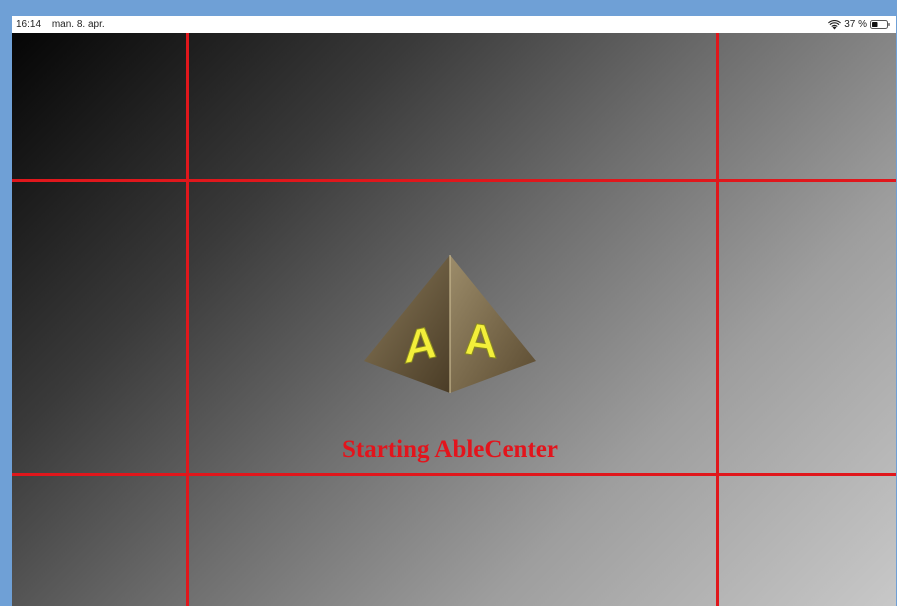 This screenshot has height=606, width=897. Describe the element at coordinates (450, 449) in the screenshot. I see `loading-text: Starting AbleCenter` at that location.